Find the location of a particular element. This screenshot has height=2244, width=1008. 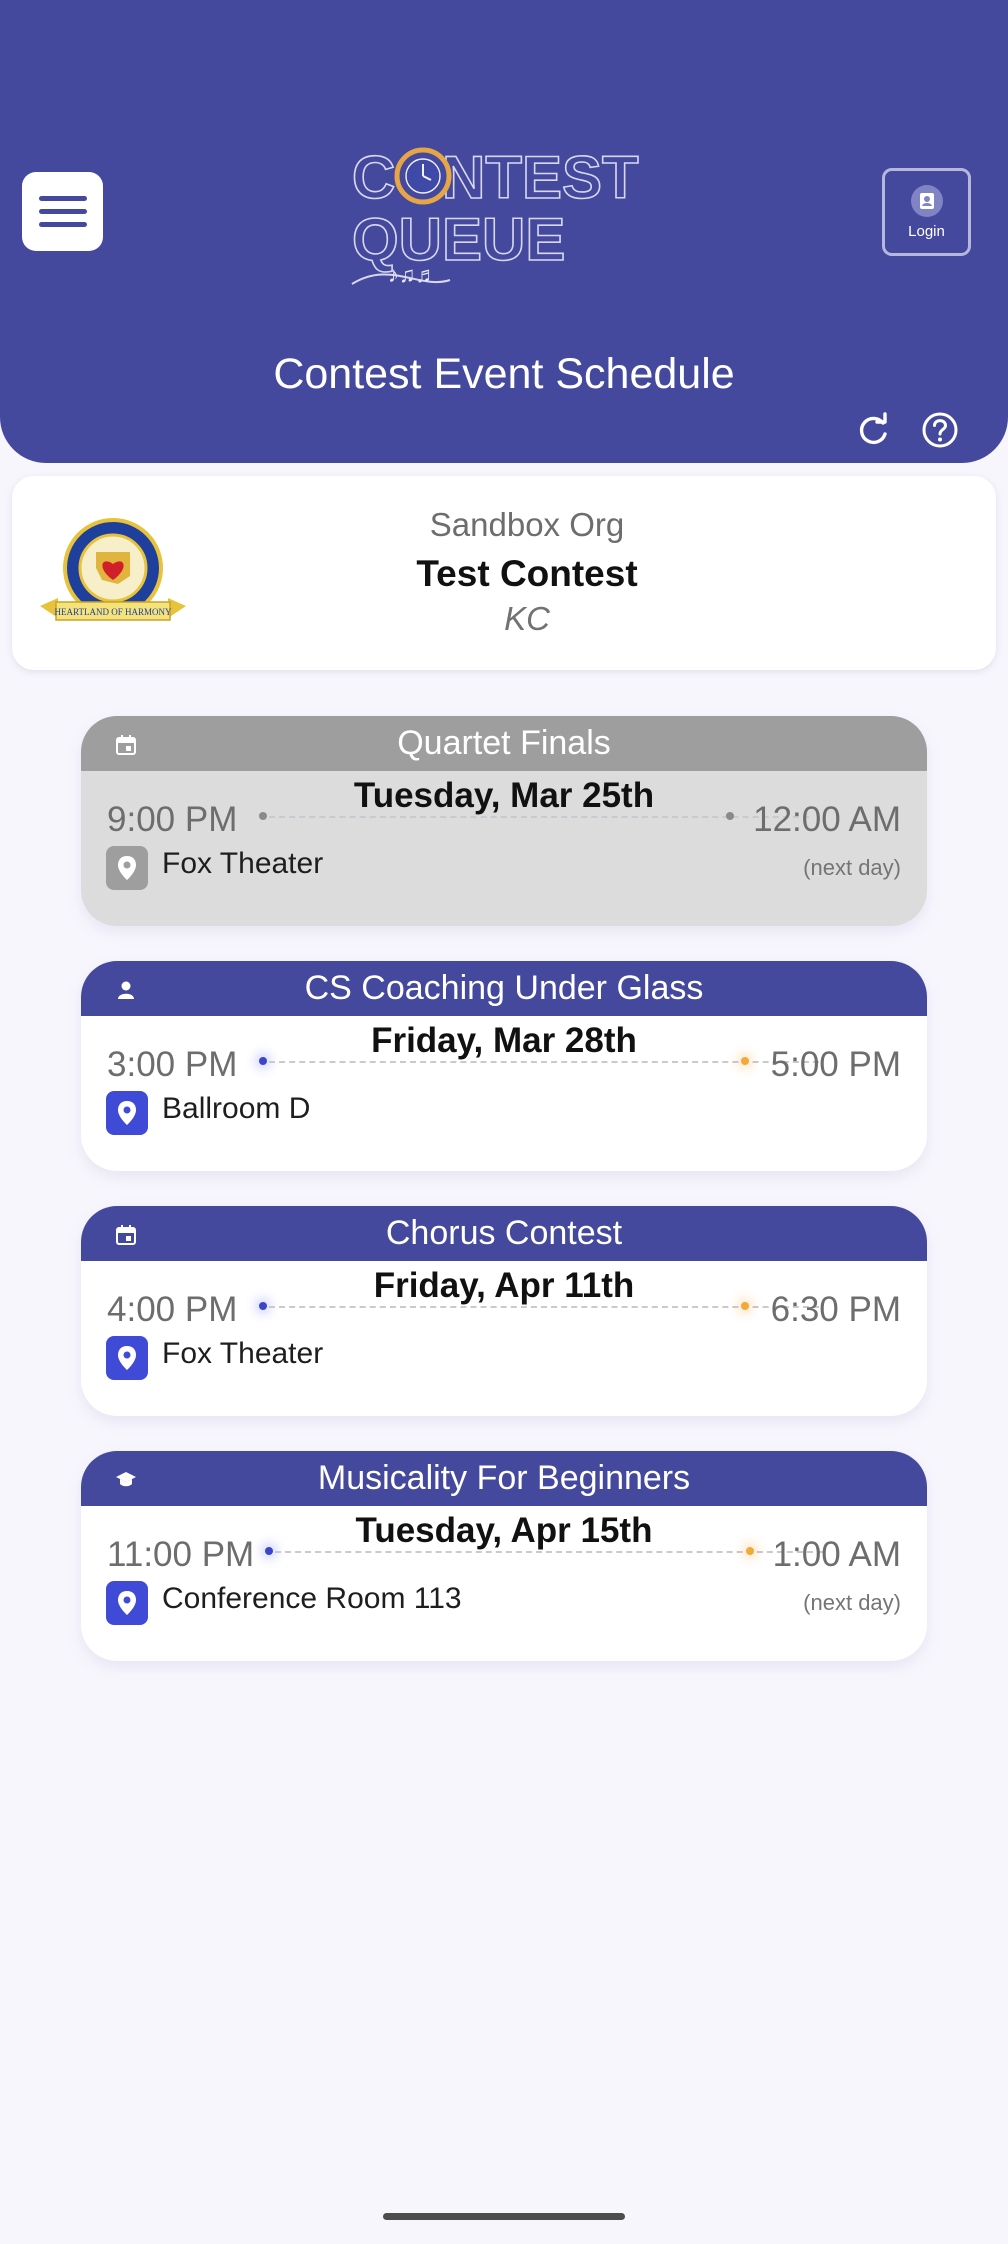

end-time: 12:00 AM is located at coordinates (827, 819).